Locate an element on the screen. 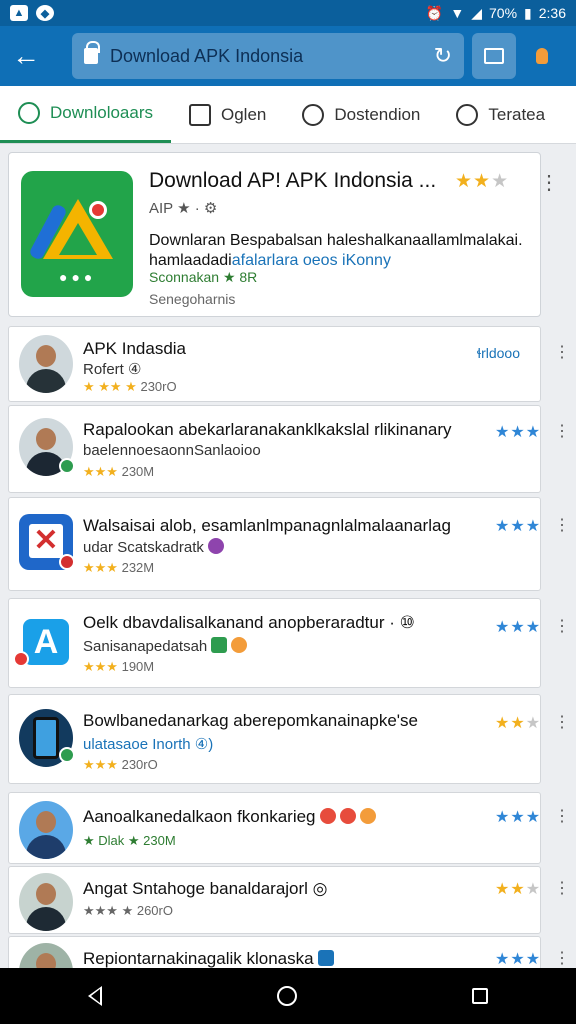 This screenshot has height=1024, width=576. app-developer: baelennoesaonnSanlaoioo is located at coordinates (172, 450).